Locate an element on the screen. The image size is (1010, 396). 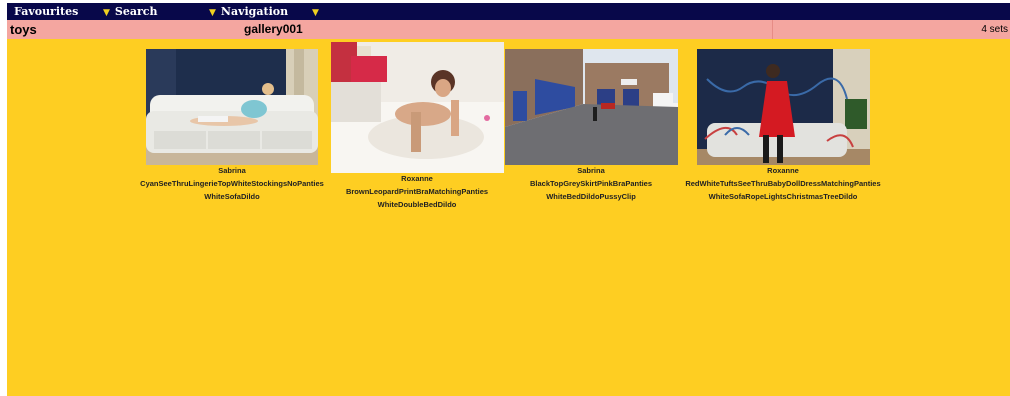
nav-navigation-label: Navigation is located at coordinates (254, 11).